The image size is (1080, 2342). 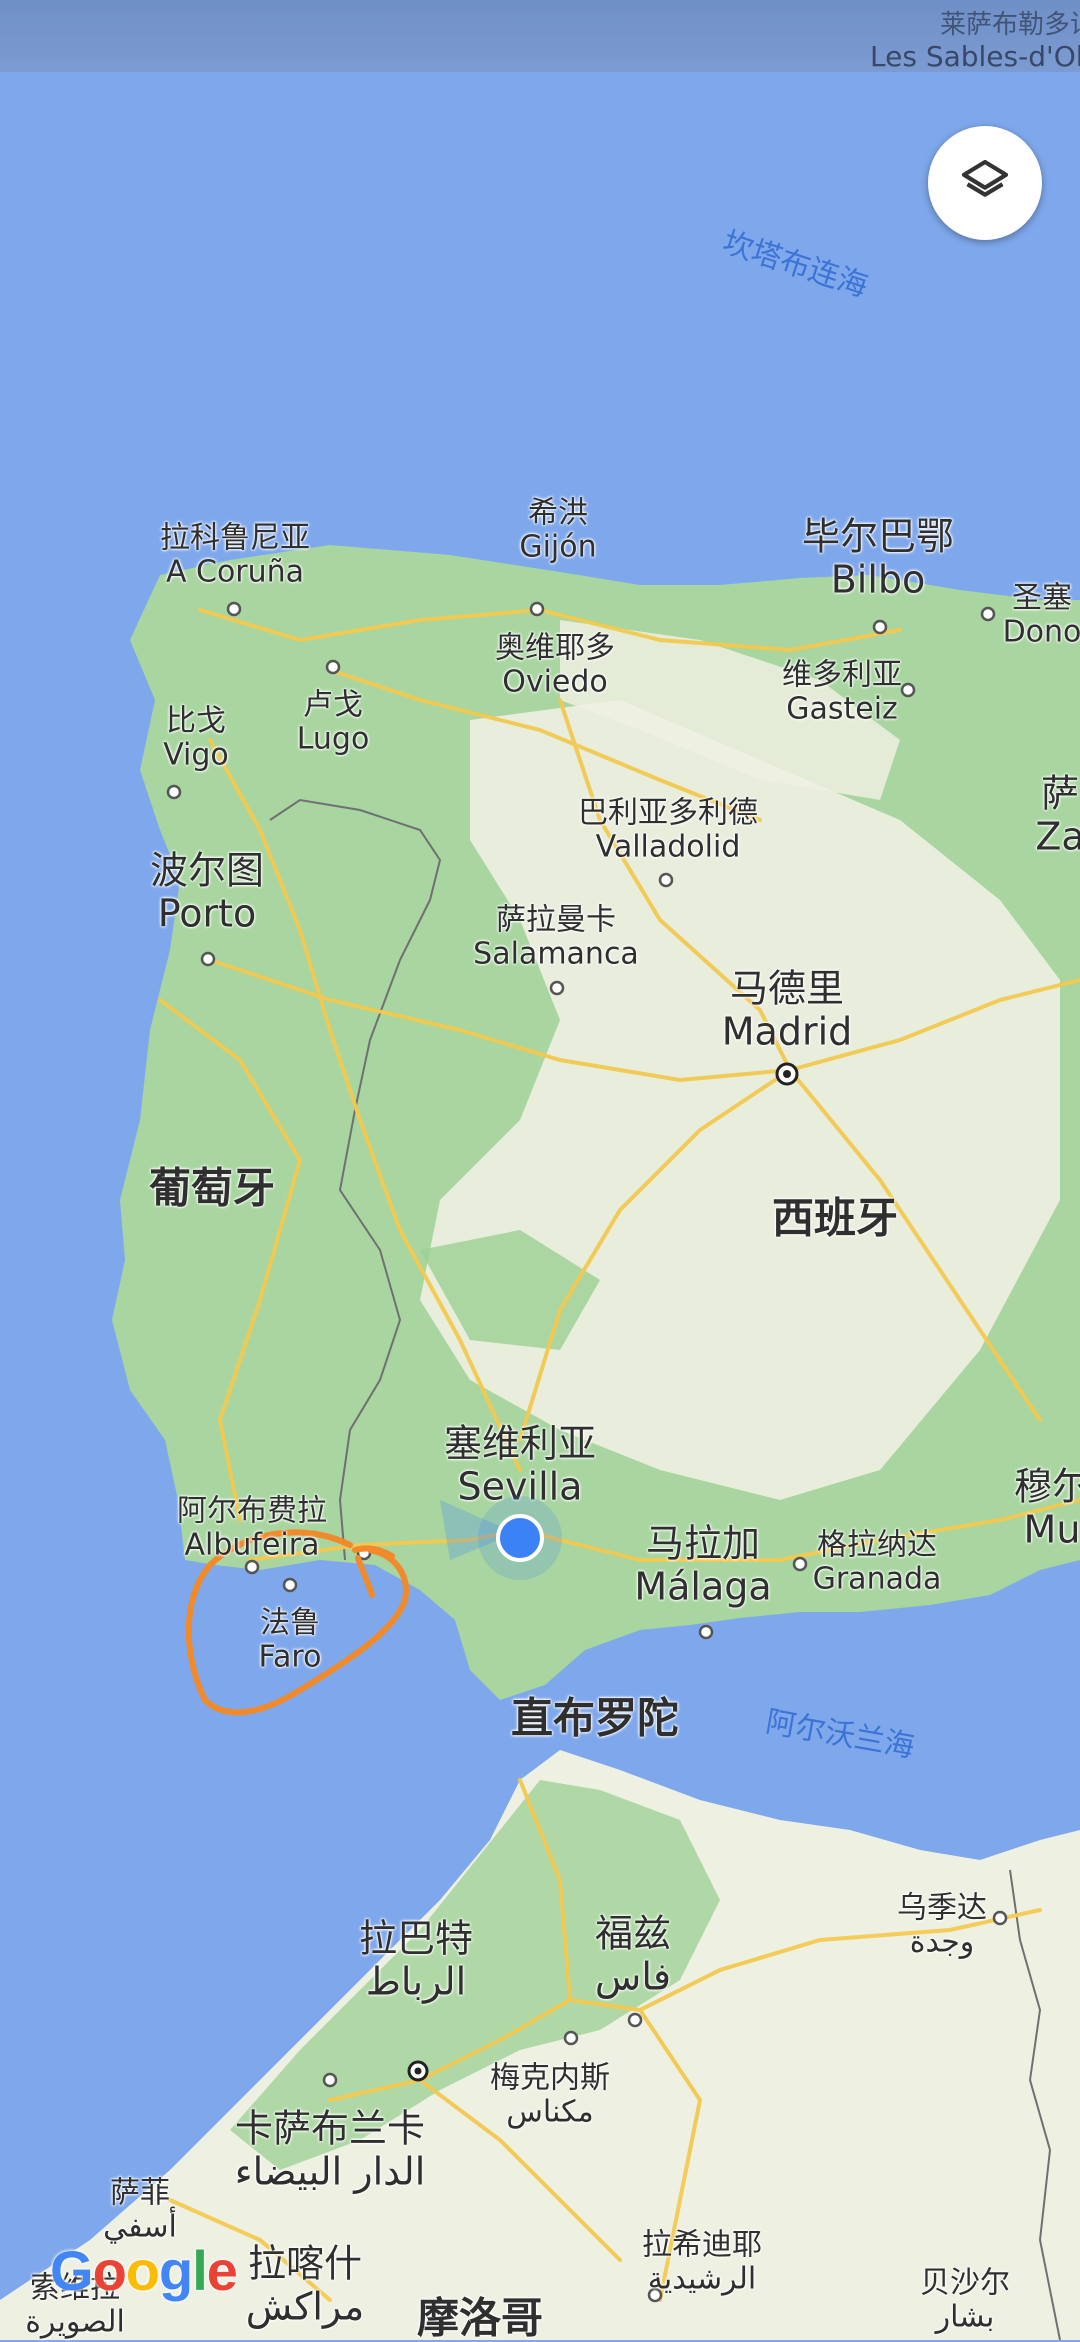 I want to click on city-label-gijon: 希洪 Gijón, so click(x=557, y=529).